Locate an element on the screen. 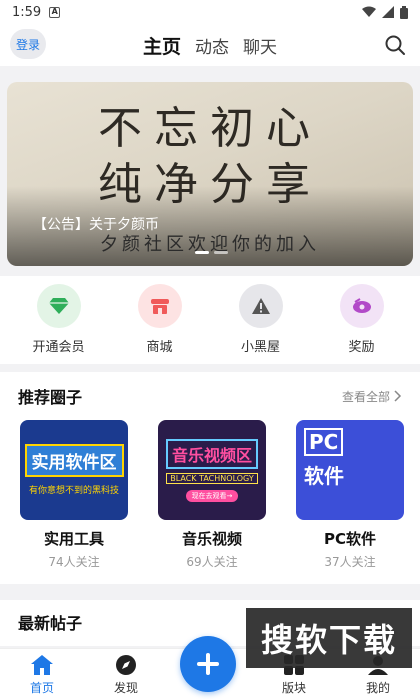 The image size is (420, 700). quick-action-label: 奖励 is located at coordinates (361, 347).